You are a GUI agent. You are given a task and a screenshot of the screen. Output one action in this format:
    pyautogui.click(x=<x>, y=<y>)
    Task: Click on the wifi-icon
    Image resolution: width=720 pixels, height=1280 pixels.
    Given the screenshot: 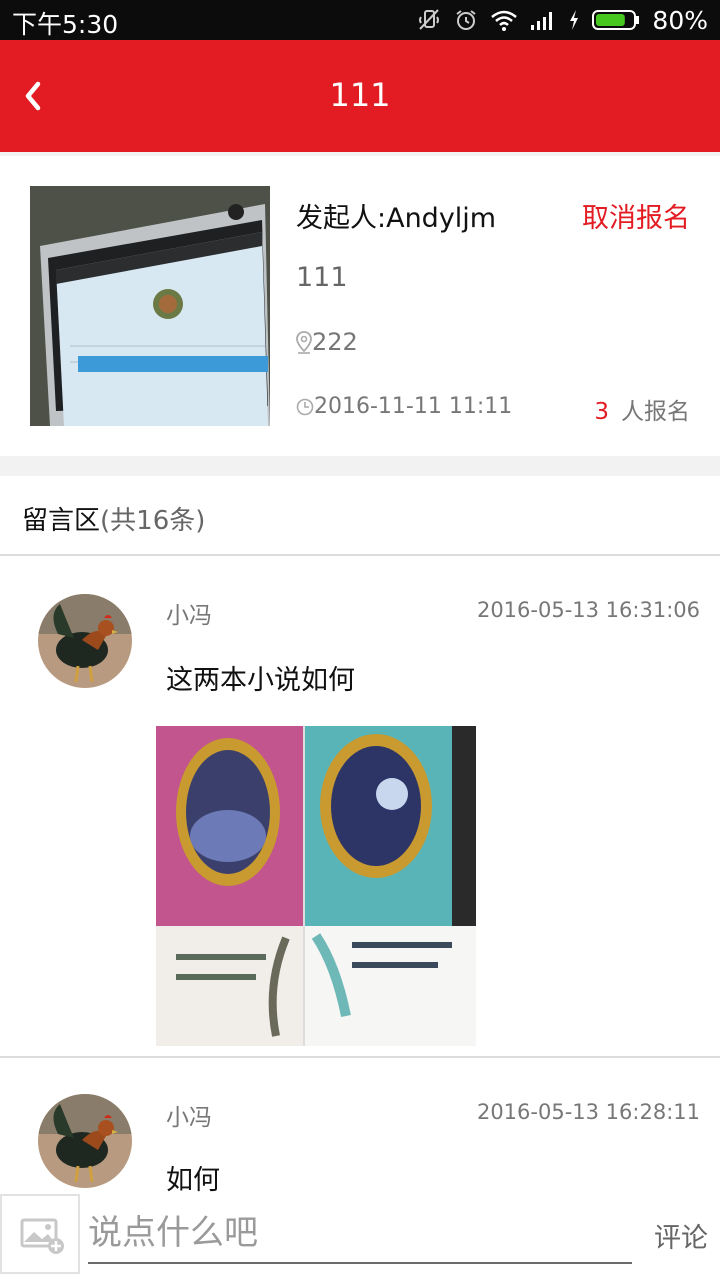 What is the action you would take?
    pyautogui.click(x=504, y=20)
    